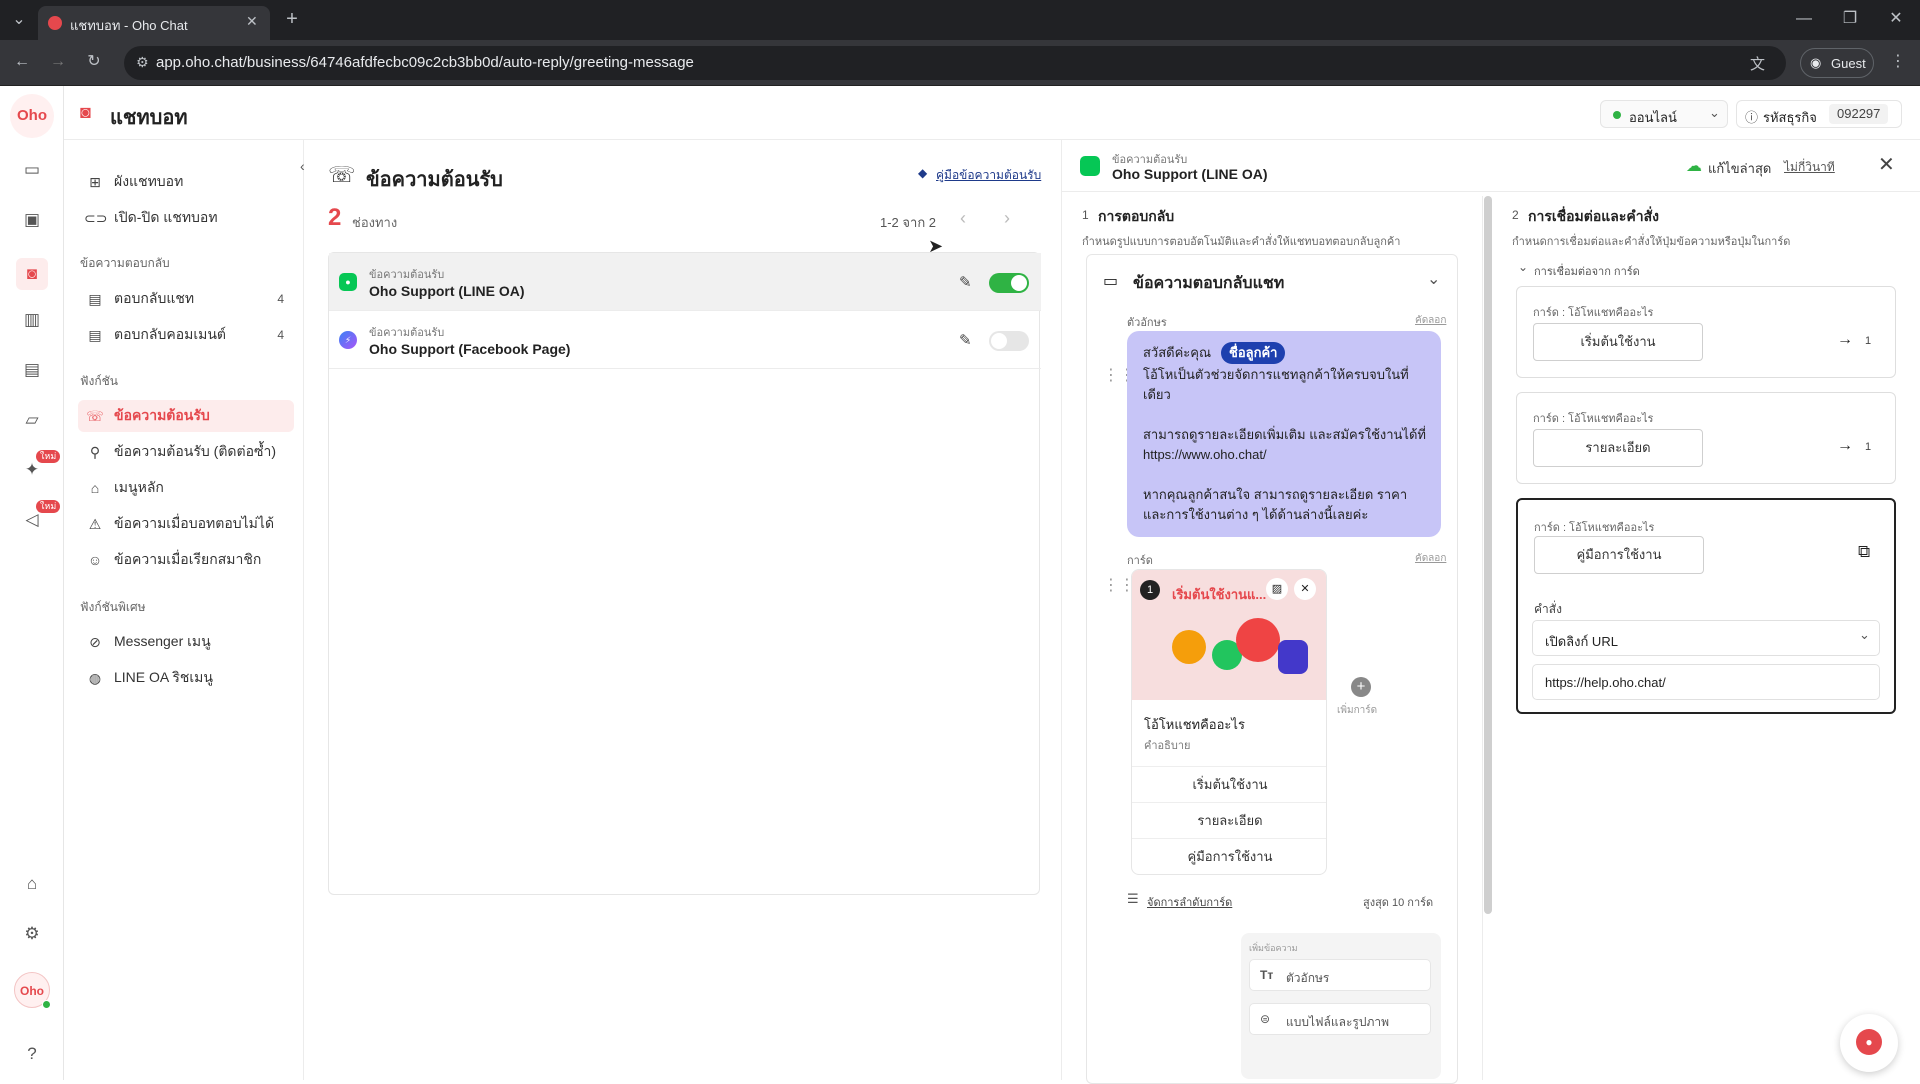 This screenshot has height=1084, width=1920. What do you see at coordinates (960, 20) in the screenshot?
I see `browser-tab-bar: ⌄ แชทบอท - Oho Chat ✕ + — ❐ ✕` at bounding box center [960, 20].